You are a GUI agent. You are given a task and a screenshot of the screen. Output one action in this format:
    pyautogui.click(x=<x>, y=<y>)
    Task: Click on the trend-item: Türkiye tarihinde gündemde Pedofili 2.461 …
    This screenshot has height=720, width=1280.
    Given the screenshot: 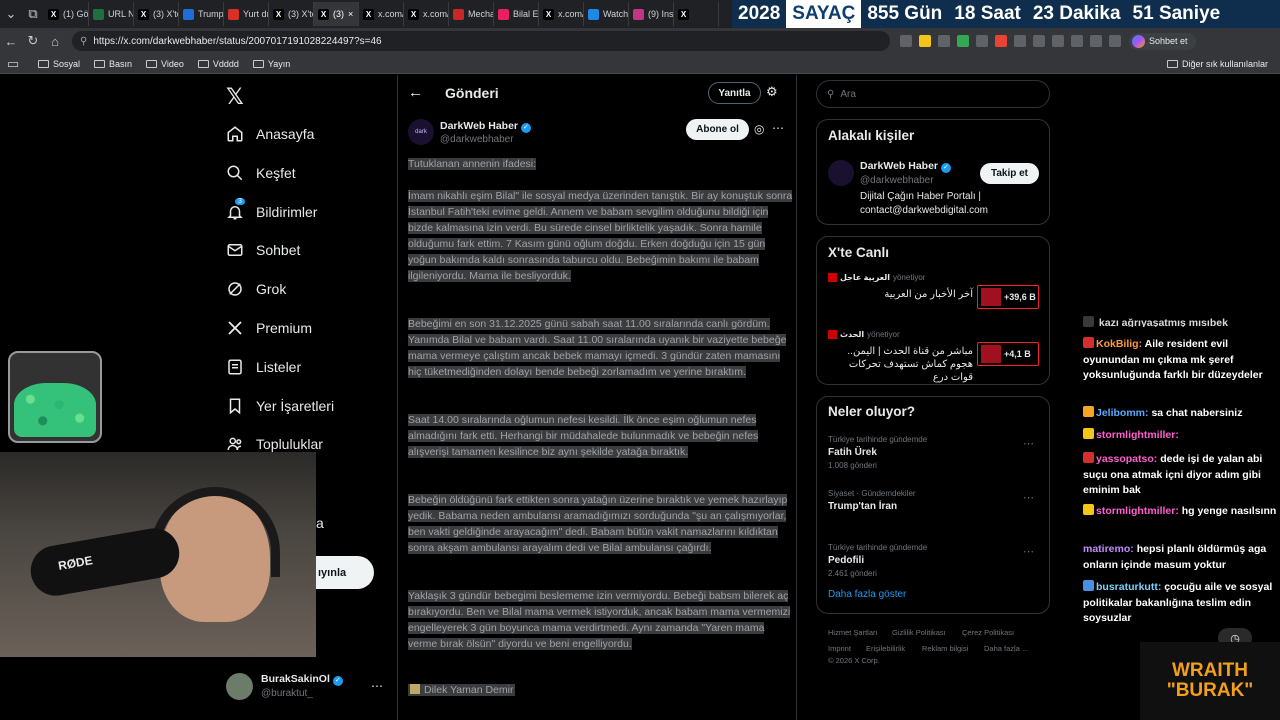 What is the action you would take?
    pyautogui.click(x=934, y=565)
    